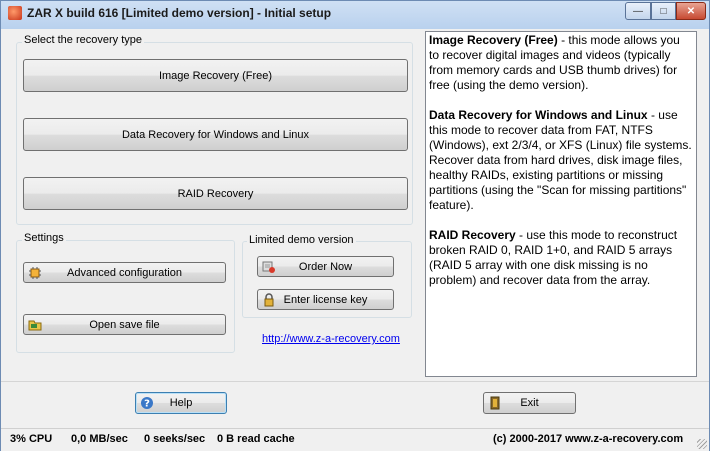 The height and width of the screenshot is (451, 710). I want to click on exit-door-icon, so click(495, 403).